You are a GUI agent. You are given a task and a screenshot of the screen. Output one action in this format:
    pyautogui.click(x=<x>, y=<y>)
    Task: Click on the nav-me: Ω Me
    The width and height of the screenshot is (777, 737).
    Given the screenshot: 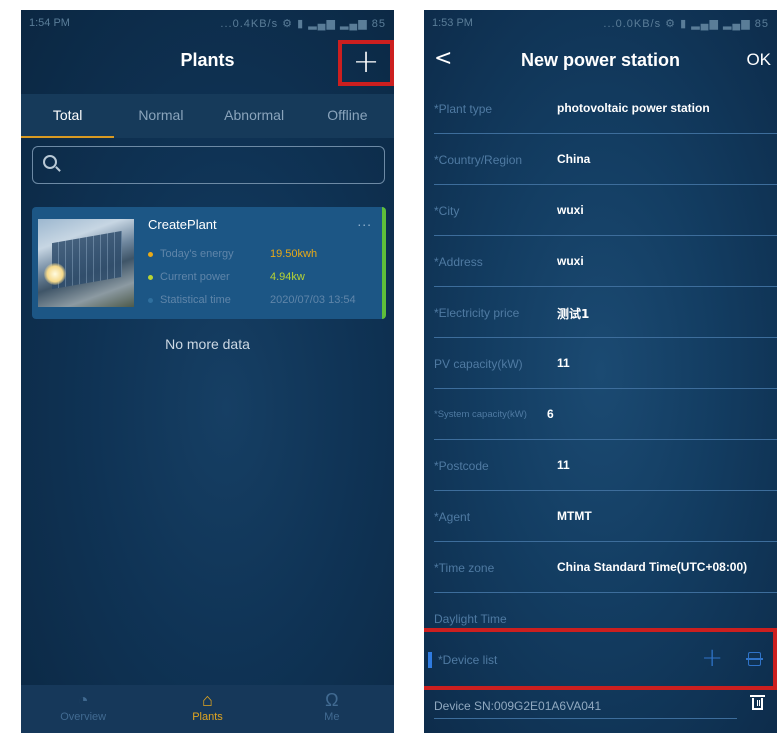 What is the action you would take?
    pyautogui.click(x=332, y=709)
    